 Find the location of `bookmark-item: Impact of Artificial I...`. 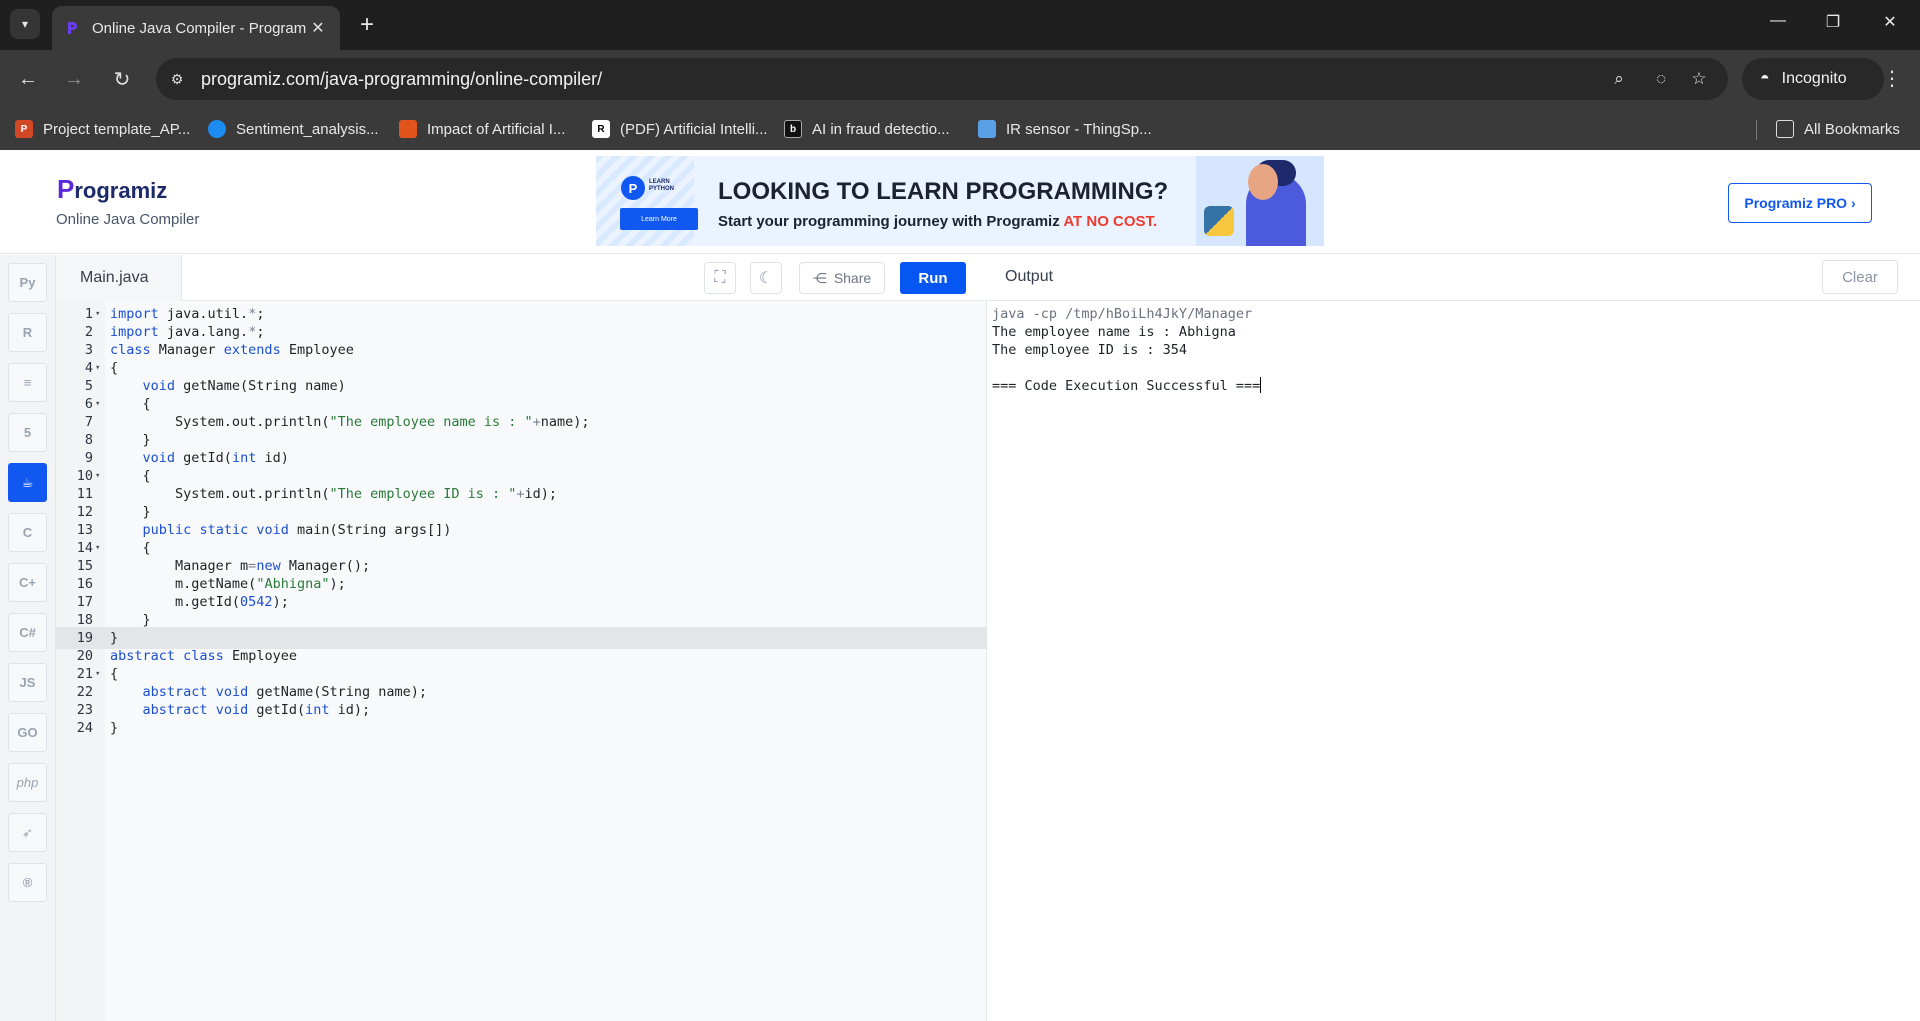

bookmark-item: Impact of Artificial I... is located at coordinates (482, 129).